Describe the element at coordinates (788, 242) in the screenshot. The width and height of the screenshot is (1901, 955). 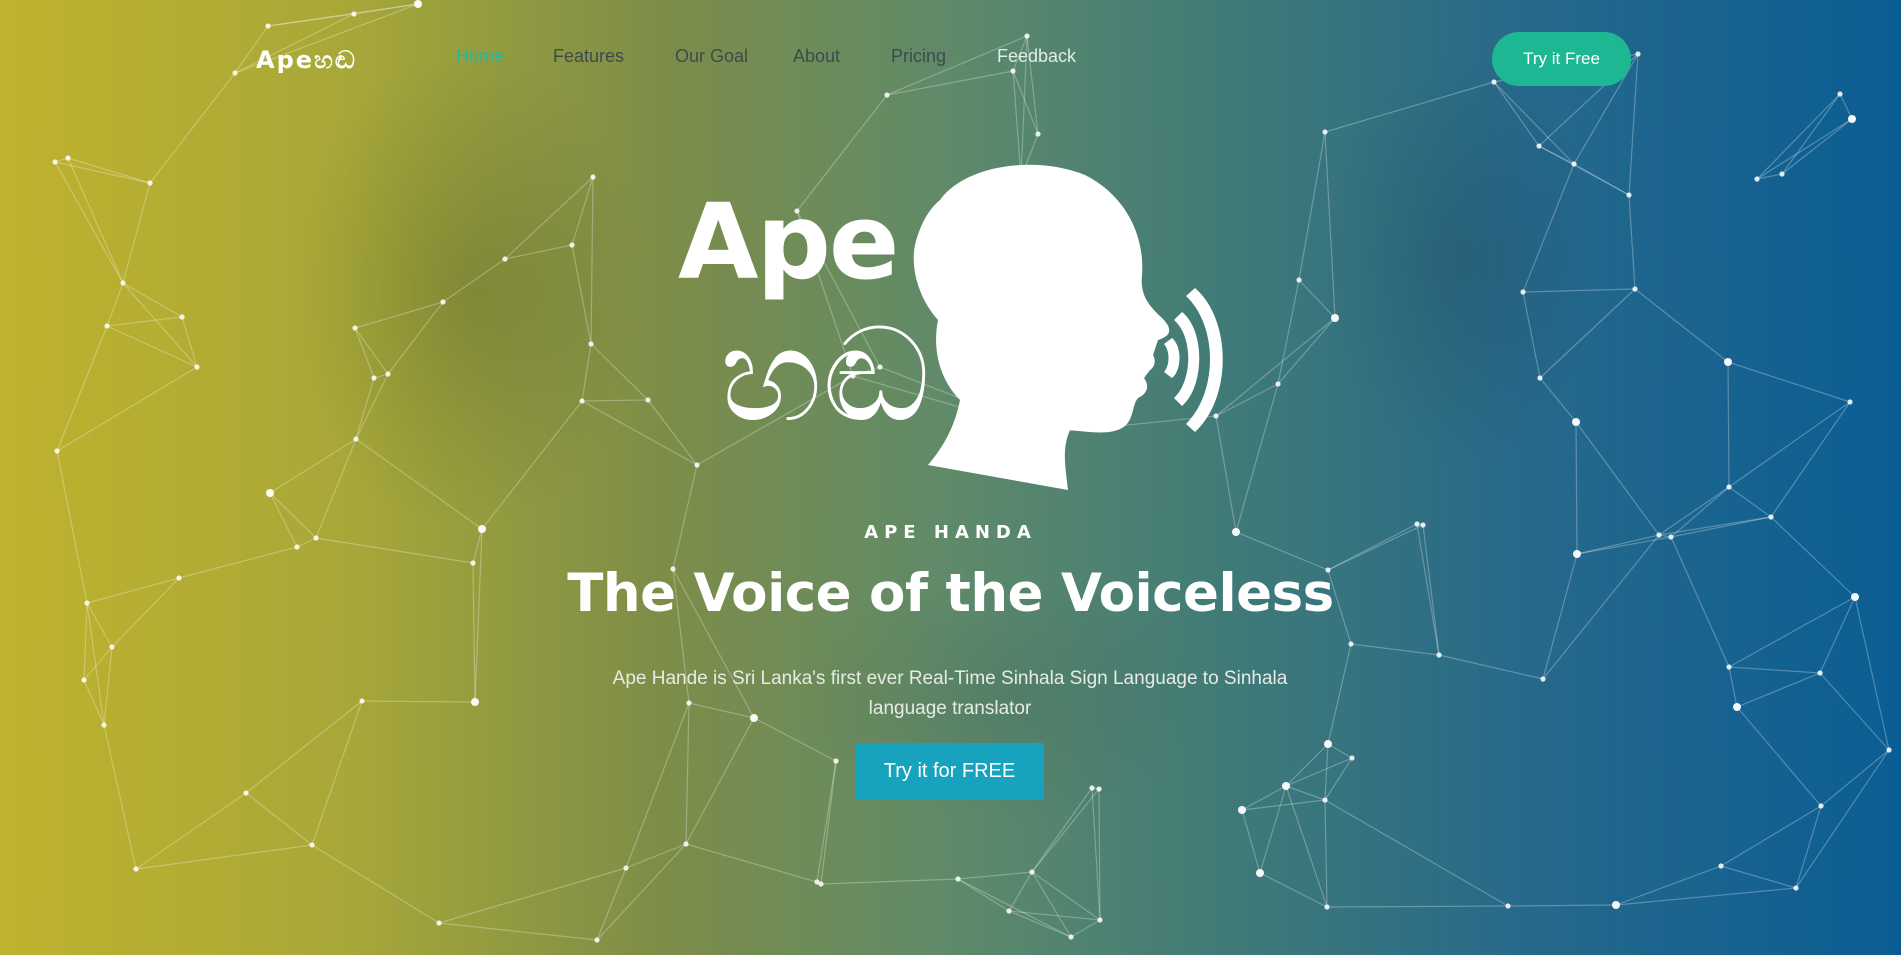
I see `logo-word-ape: Ape` at that location.